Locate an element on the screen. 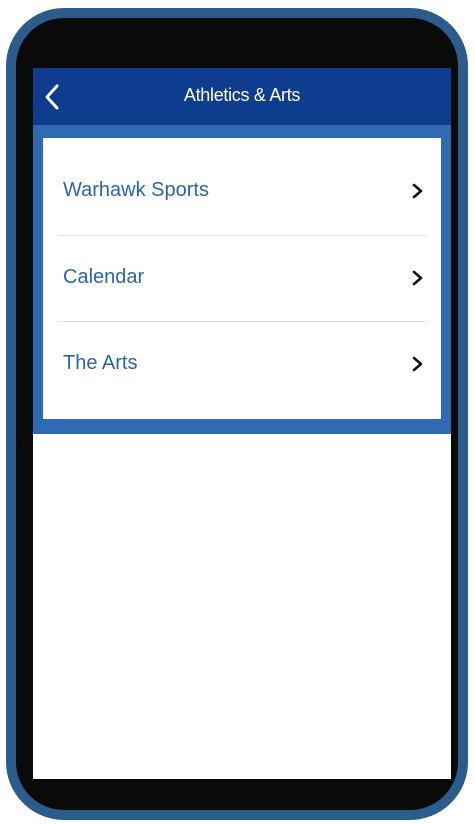 The height and width of the screenshot is (824, 475). menu-item-label: Warhawk Sports is located at coordinates (136, 190).